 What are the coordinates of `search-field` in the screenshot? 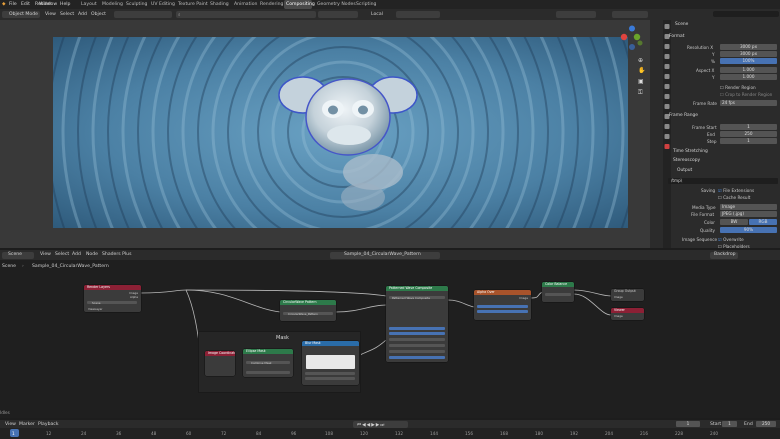 It's located at (246, 14).